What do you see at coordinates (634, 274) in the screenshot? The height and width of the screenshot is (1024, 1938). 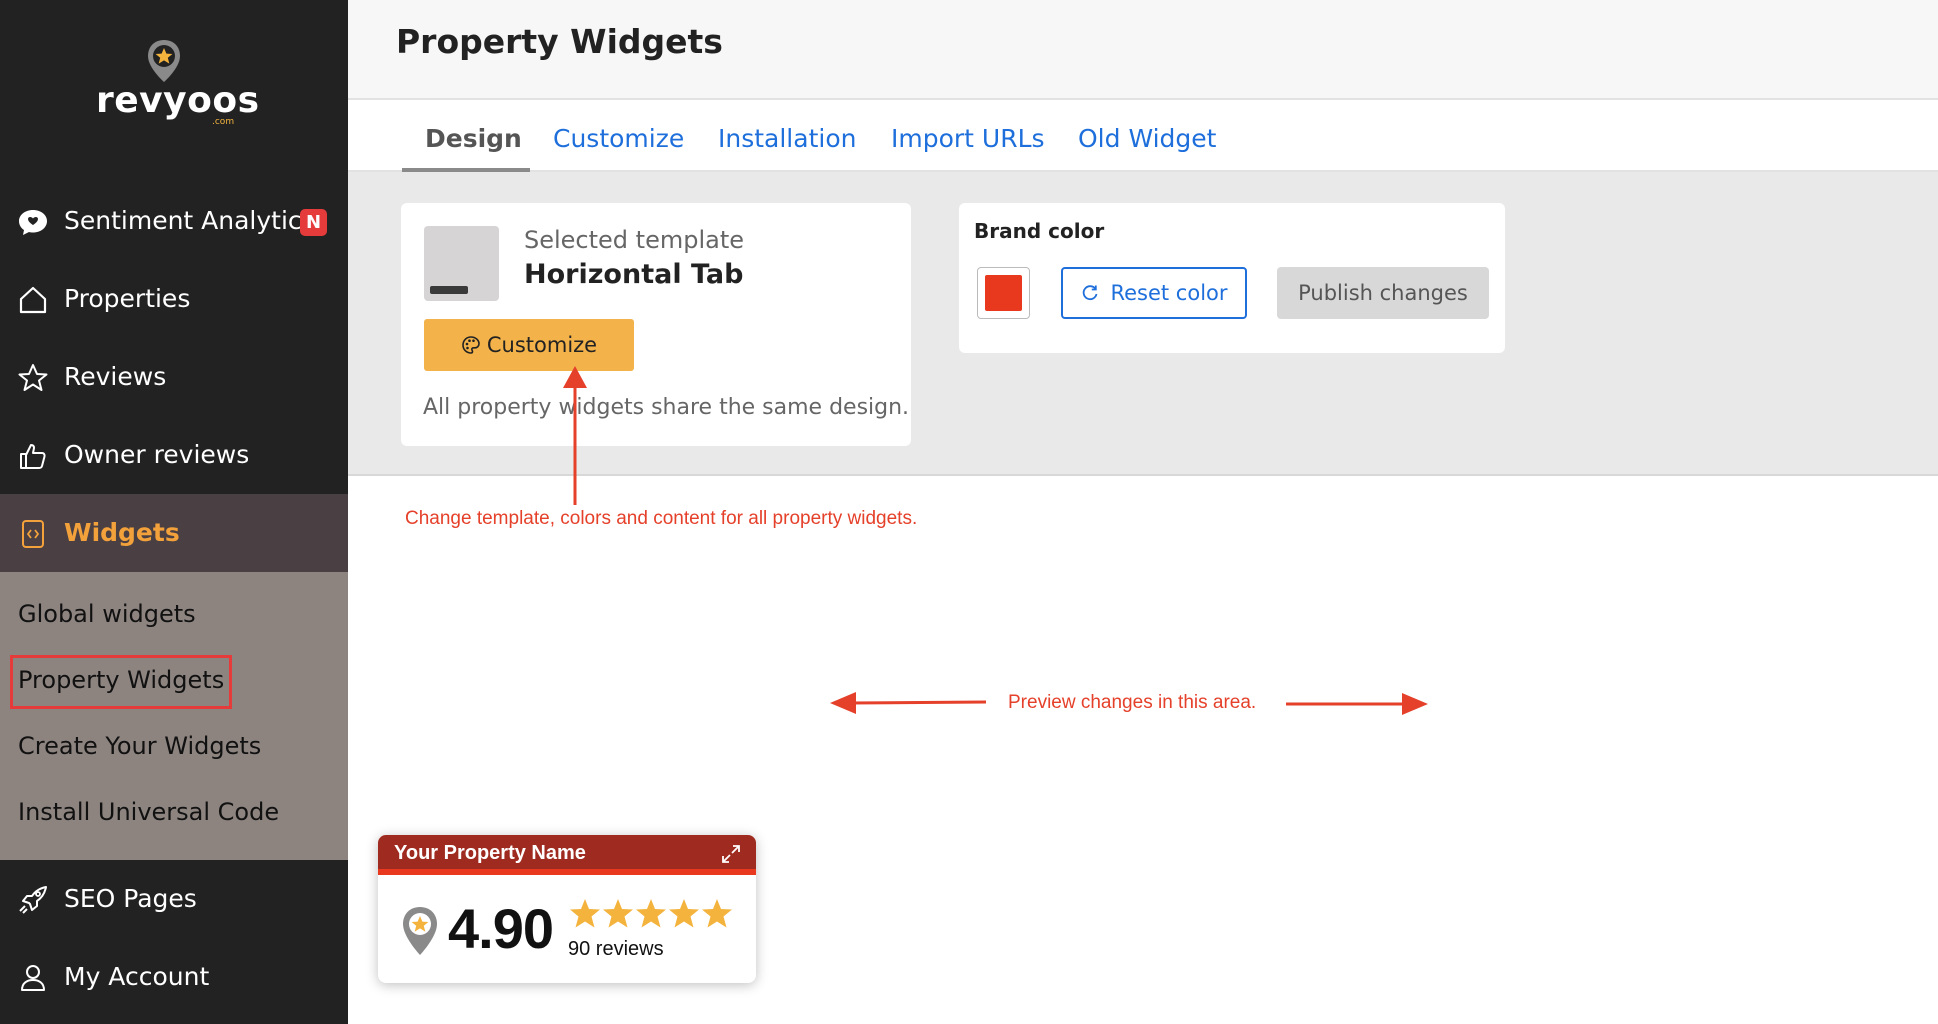 I see `template-name: Horizontal Tab` at bounding box center [634, 274].